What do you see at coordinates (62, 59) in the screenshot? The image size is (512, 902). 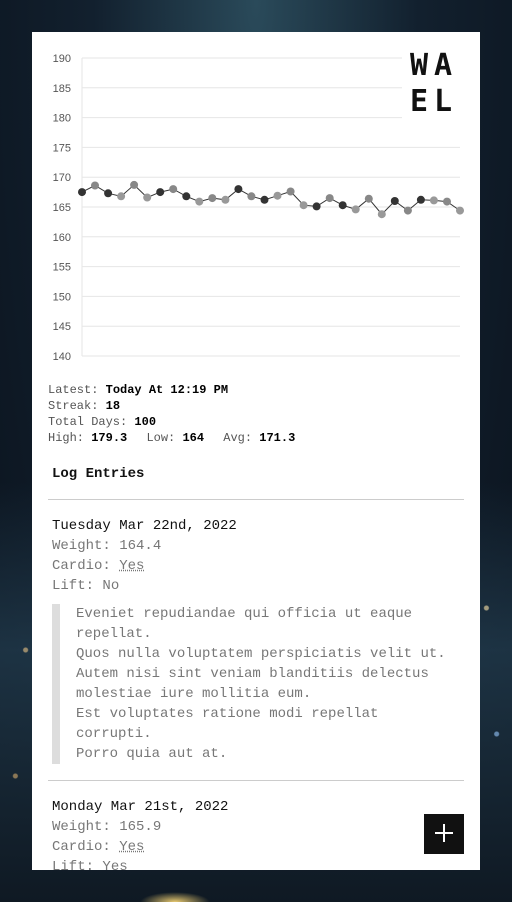 I see `y-tick-label: 190` at bounding box center [62, 59].